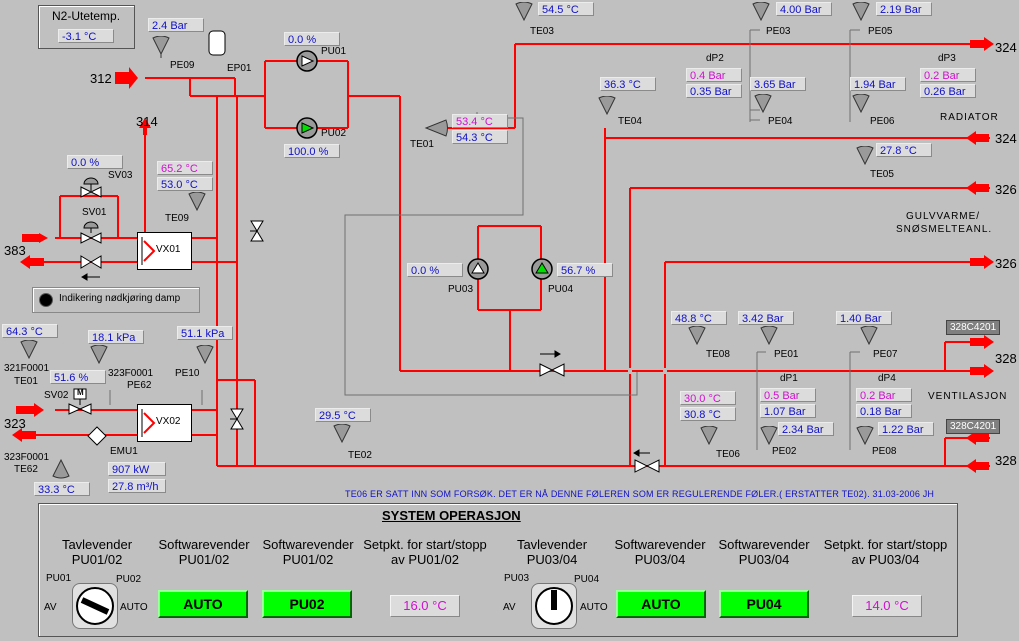 This screenshot has width=1019, height=641. Describe the element at coordinates (780, 121) in the screenshot. I see `pe04-tag: PE04` at that location.